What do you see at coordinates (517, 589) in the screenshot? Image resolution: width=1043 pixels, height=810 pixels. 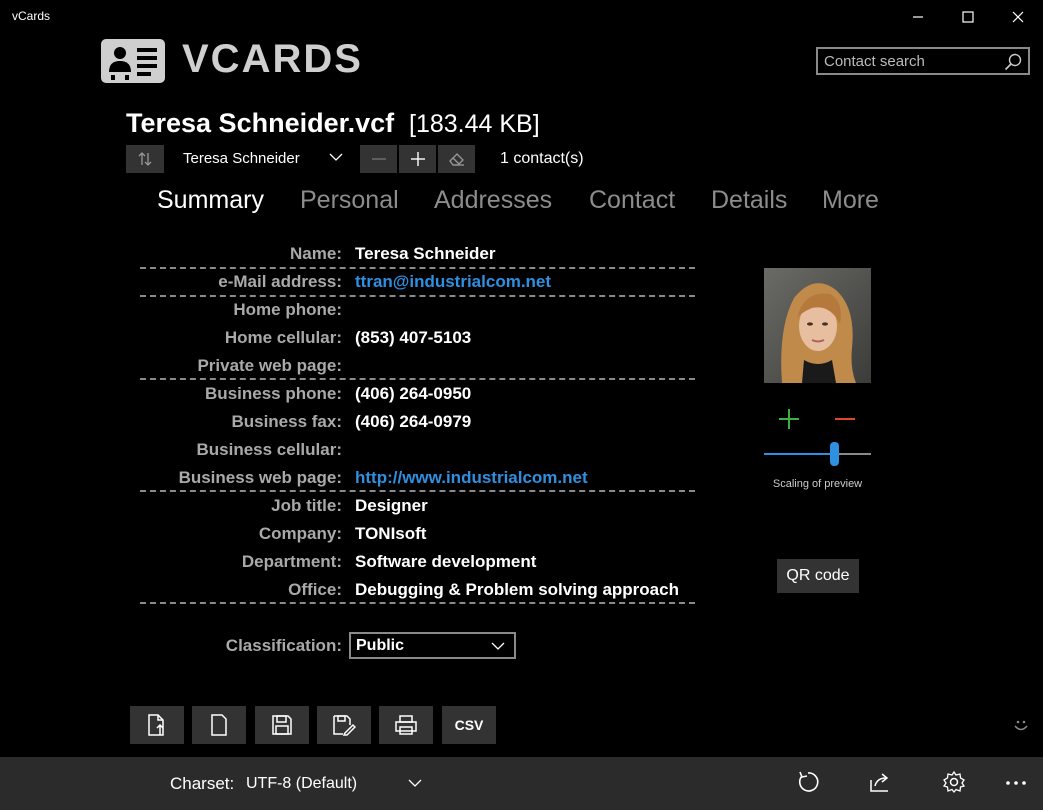 I see `field-value-office: Debugging & Problem solving approach` at bounding box center [517, 589].